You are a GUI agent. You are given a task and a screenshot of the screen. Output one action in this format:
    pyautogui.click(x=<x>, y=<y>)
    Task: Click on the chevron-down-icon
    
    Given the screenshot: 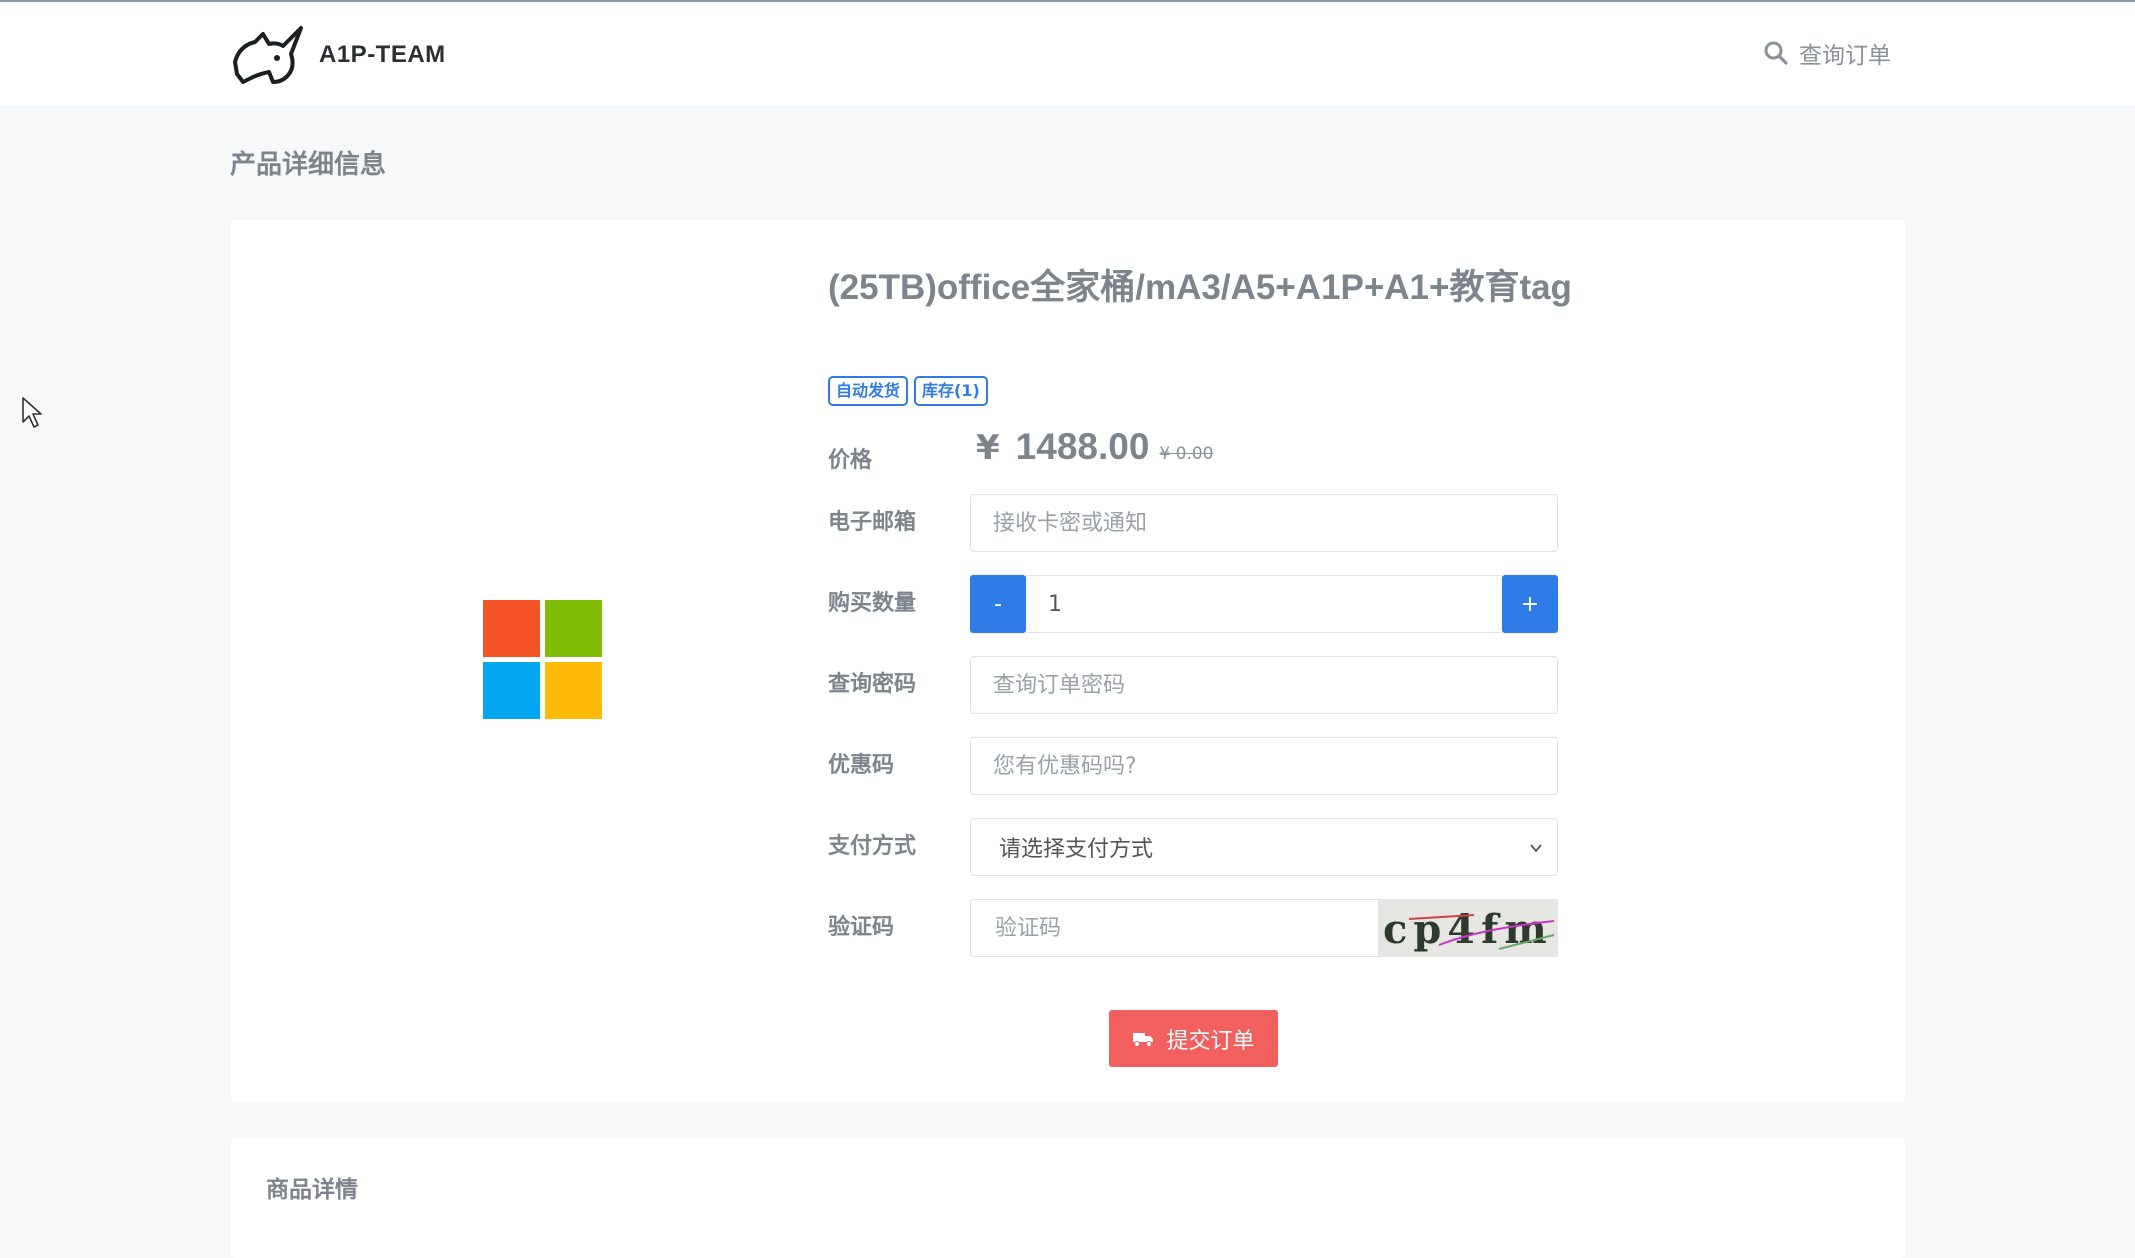 What is the action you would take?
    pyautogui.click(x=1536, y=848)
    